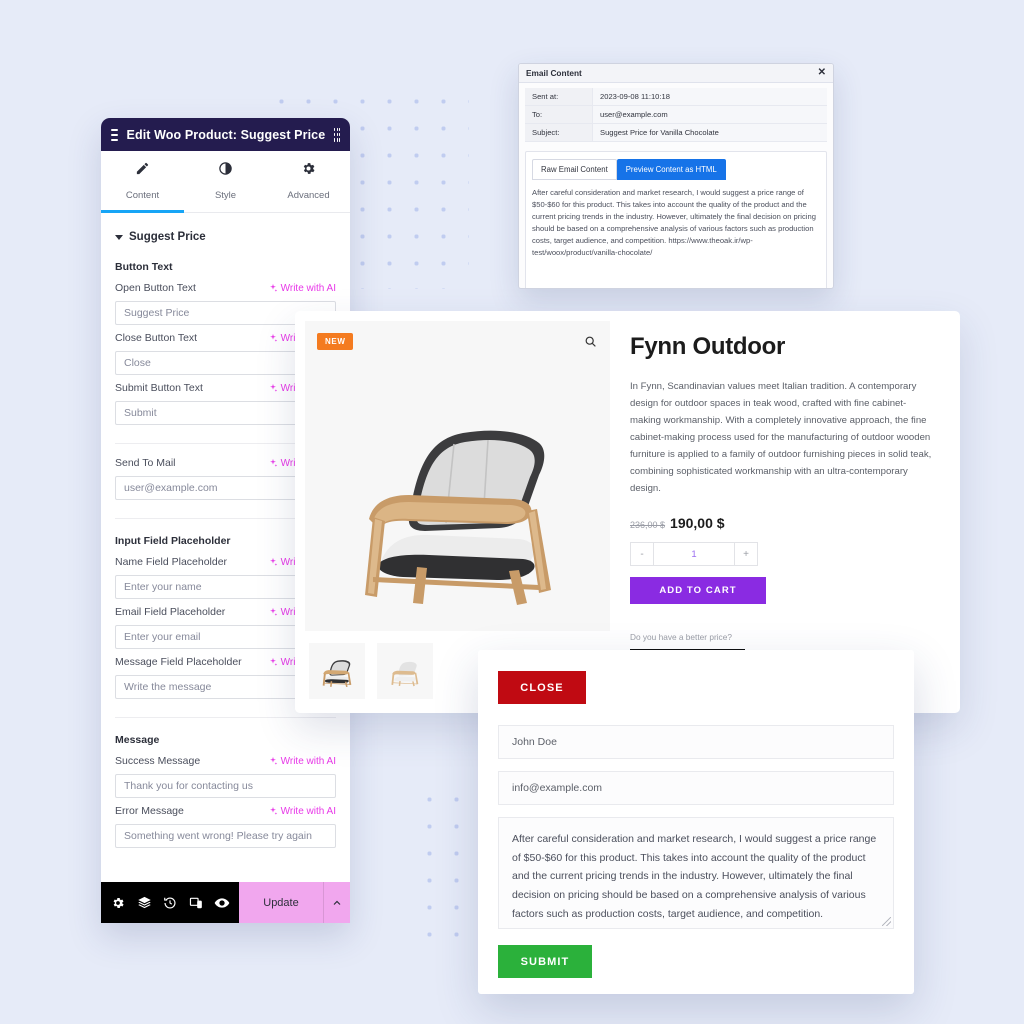  I want to click on product-main-image: NEW, so click(457, 476).